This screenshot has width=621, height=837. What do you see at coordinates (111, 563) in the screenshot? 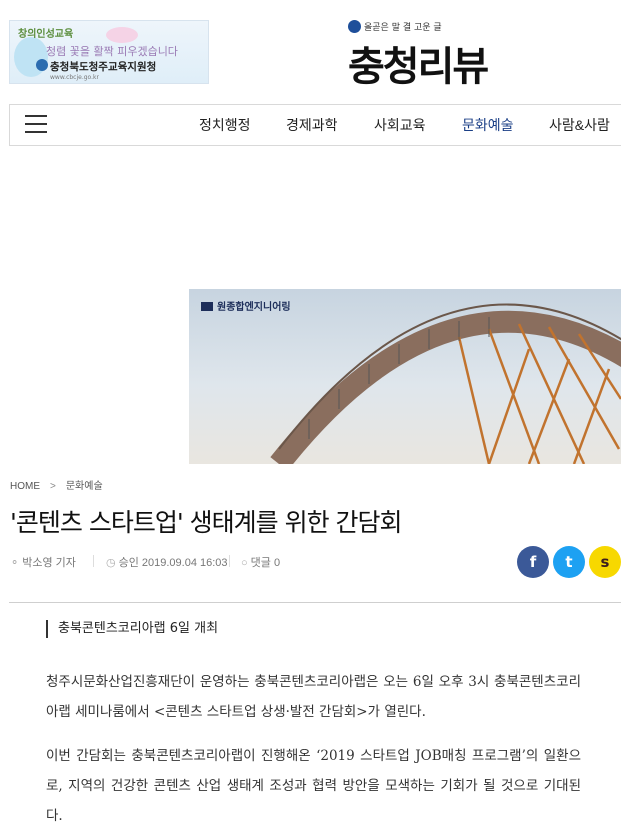
I see `clock-icon: ◷` at bounding box center [111, 563].